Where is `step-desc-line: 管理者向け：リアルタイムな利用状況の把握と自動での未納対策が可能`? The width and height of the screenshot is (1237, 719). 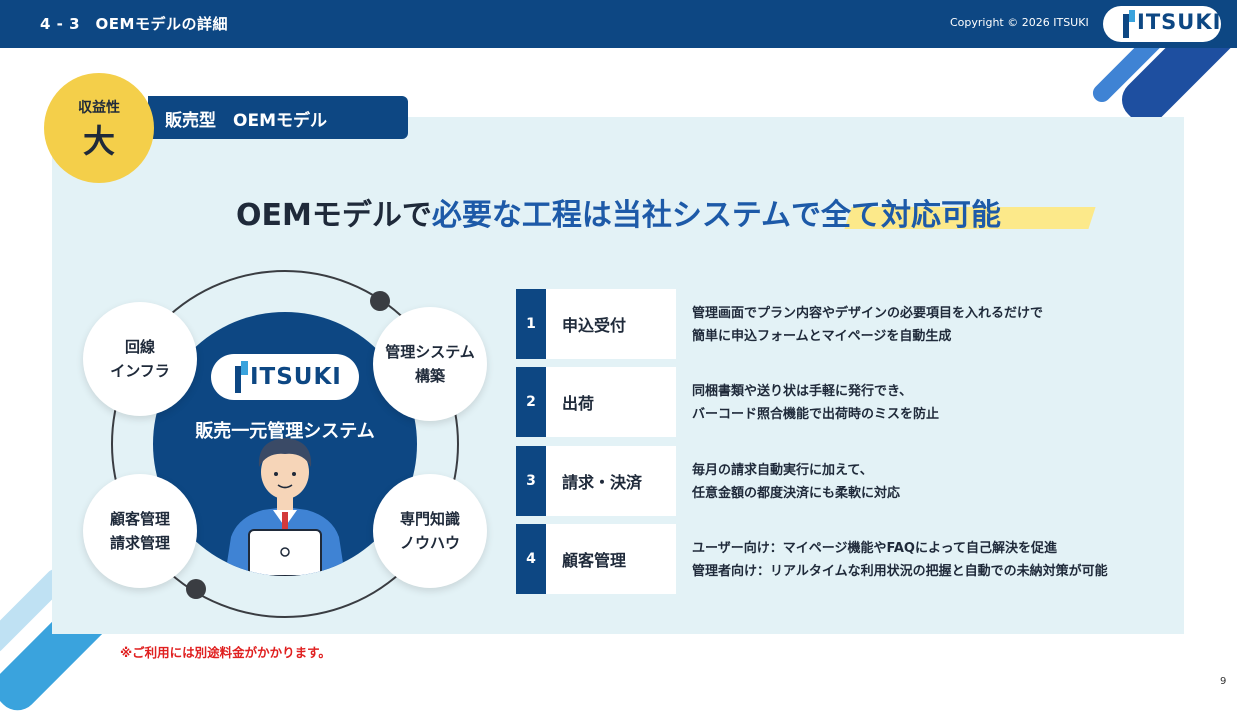
step-desc-line: 管理者向け：リアルタイムな利用状況の把握と自動での未納対策が可能 is located at coordinates (900, 571).